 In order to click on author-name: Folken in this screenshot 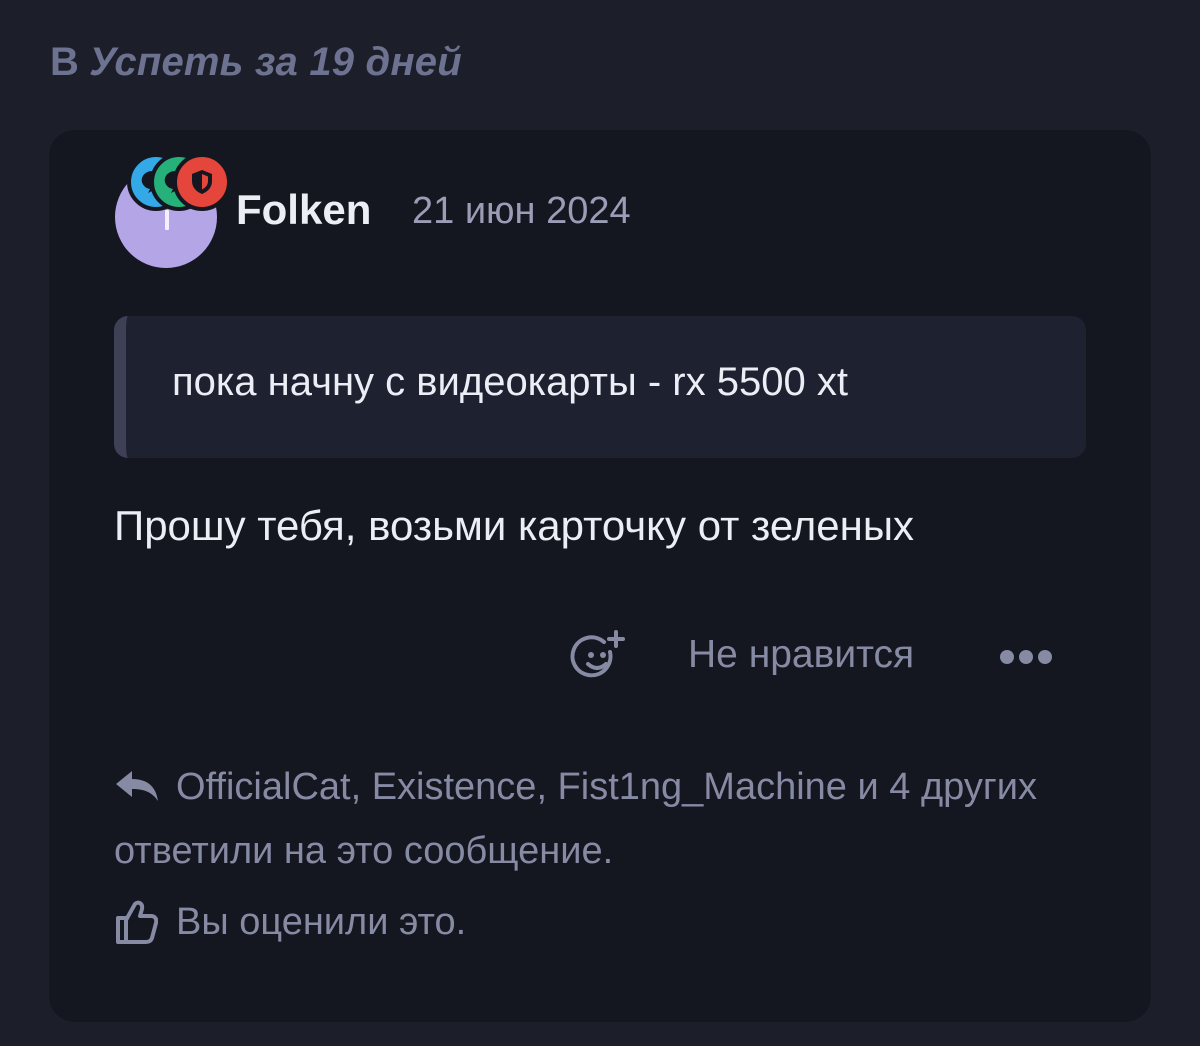, I will do `click(303, 210)`.